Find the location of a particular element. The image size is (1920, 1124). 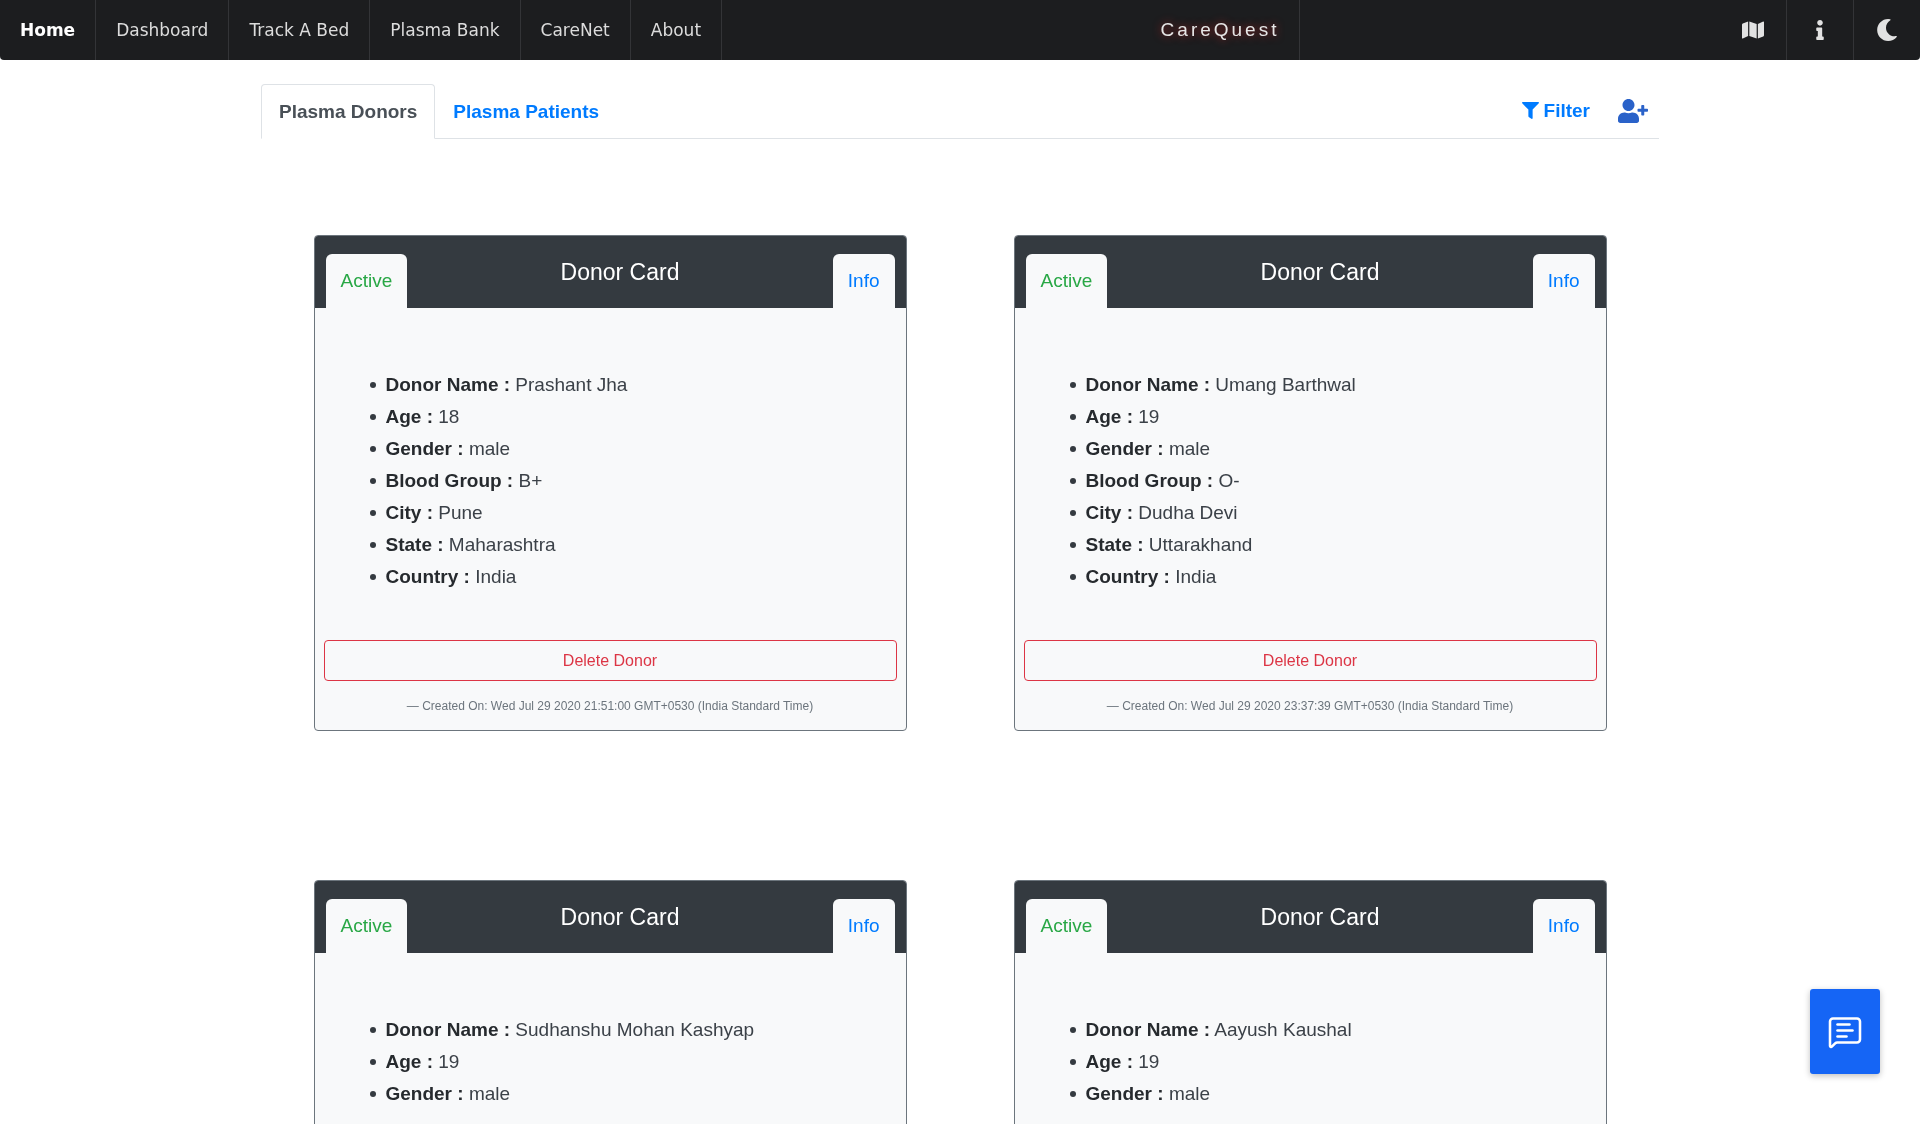

tab: Plasma Patients is located at coordinates (526, 111).